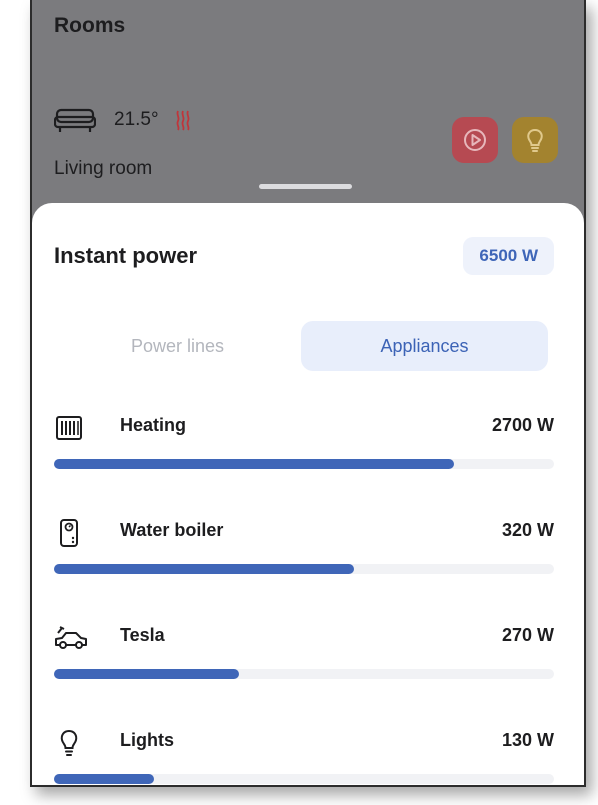 The image size is (598, 805). I want to click on room-temperature: 21.5°, so click(136, 119).